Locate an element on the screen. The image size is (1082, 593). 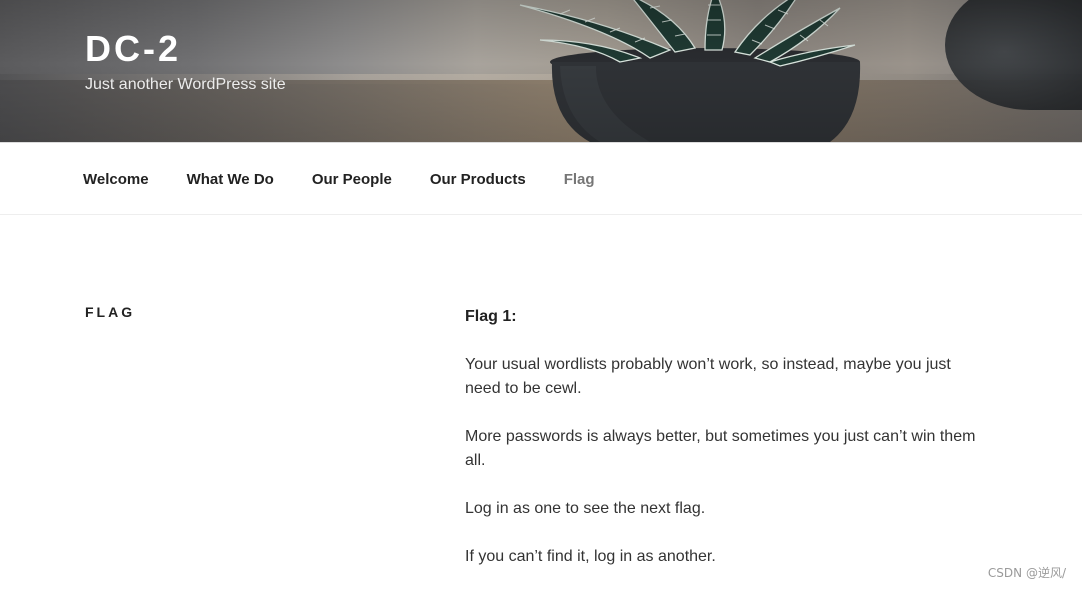
nav-item-flag: Flag is located at coordinates (579, 180).